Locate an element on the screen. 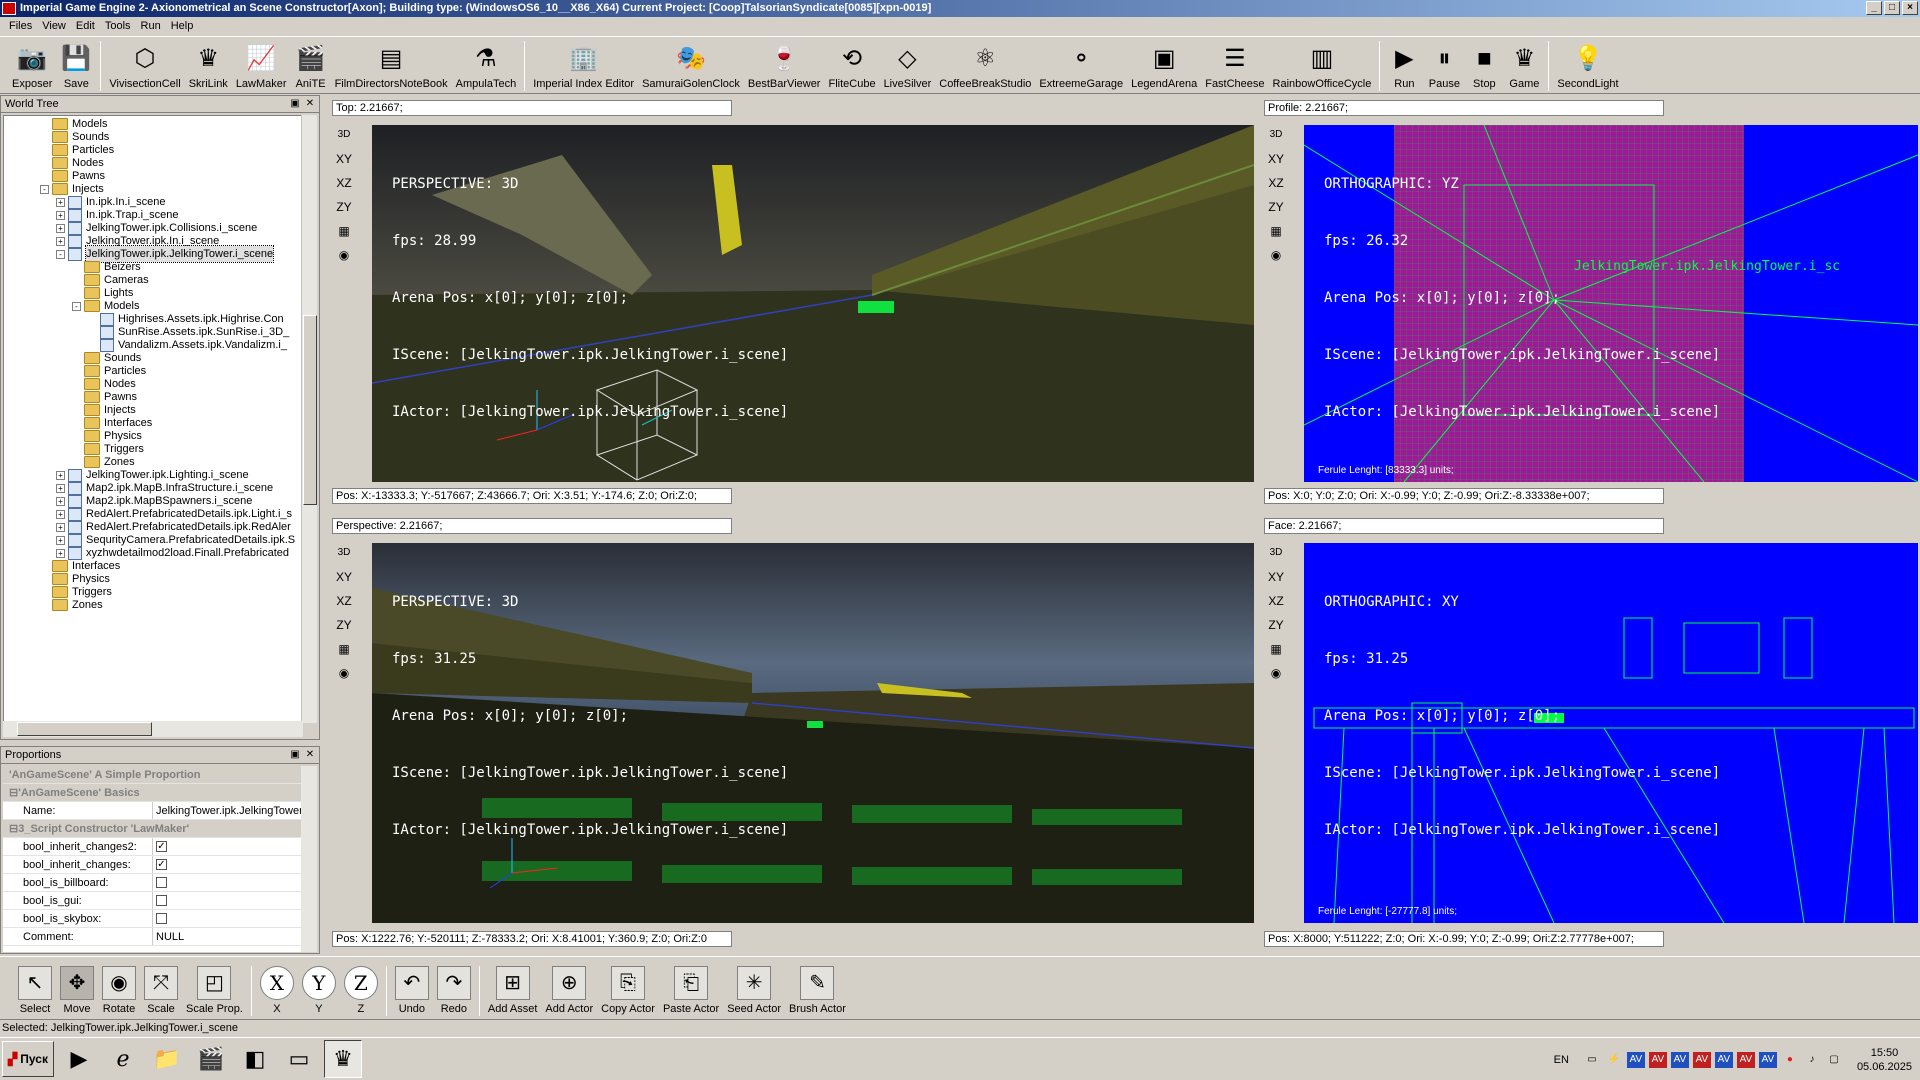 The height and width of the screenshot is (1080, 1920). toolbar-button-legendarena: ▣ LegendArena is located at coordinates (1164, 68).